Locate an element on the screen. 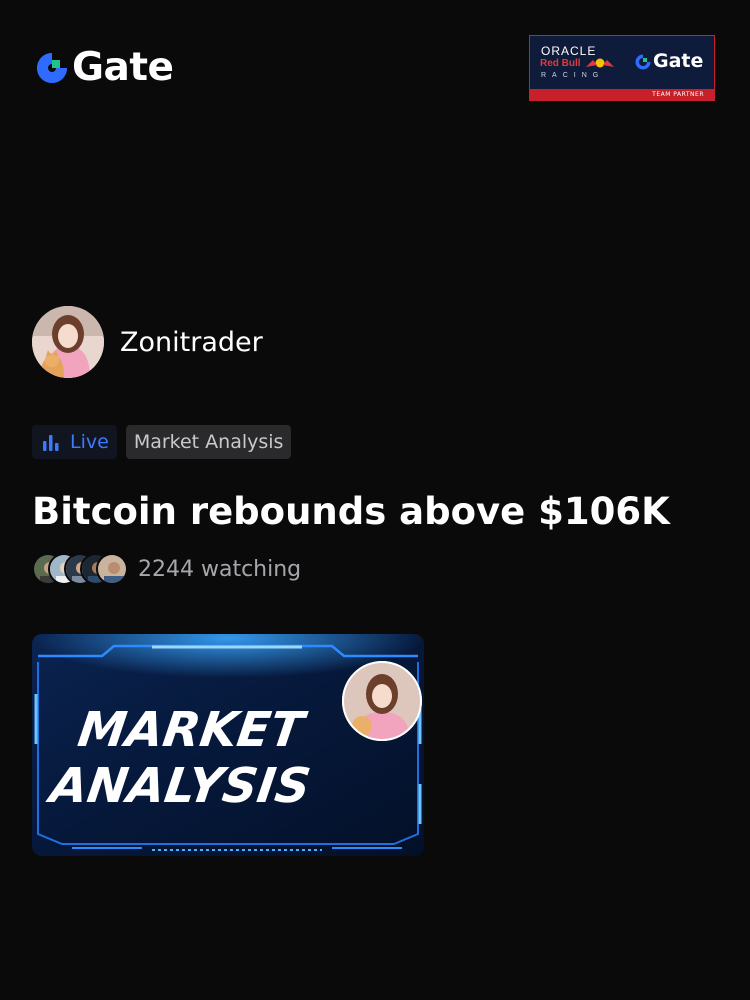 The image size is (750, 1000). category-label: Market Analysis is located at coordinates (208, 442).